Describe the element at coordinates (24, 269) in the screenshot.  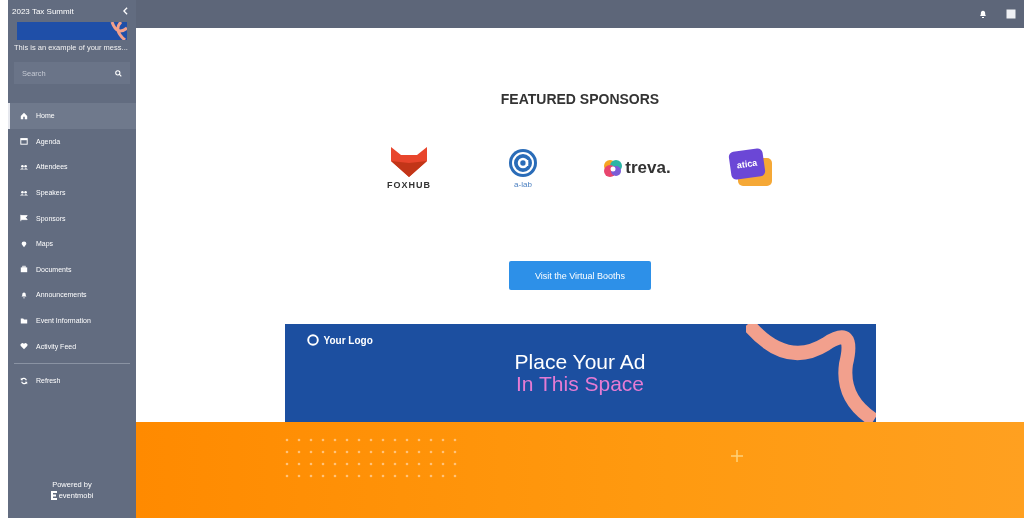
I see `briefcase-icon` at that location.